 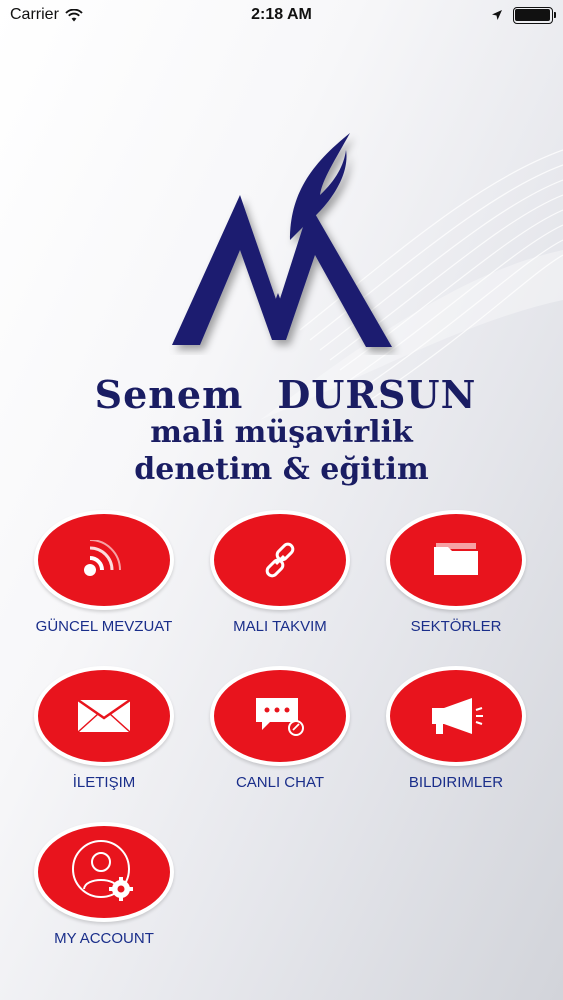 What do you see at coordinates (90, 15) in the screenshot?
I see `status-left: Carrier` at bounding box center [90, 15].